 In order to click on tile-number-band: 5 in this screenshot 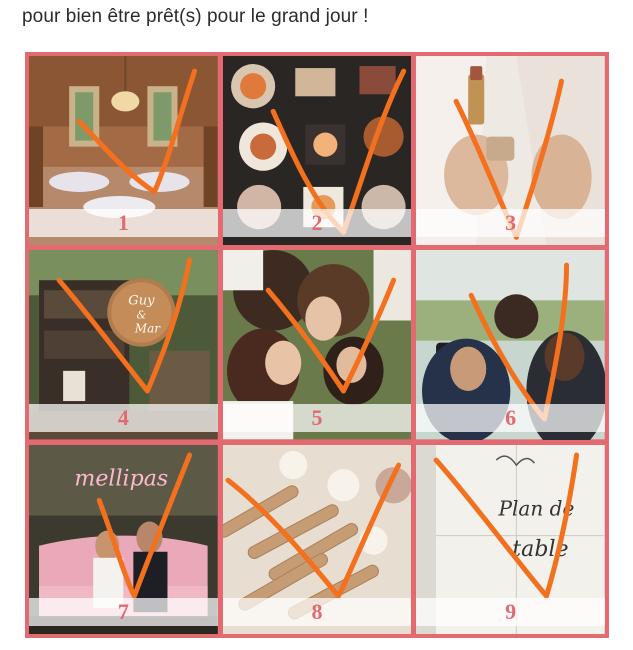, I will do `click(317, 417)`.